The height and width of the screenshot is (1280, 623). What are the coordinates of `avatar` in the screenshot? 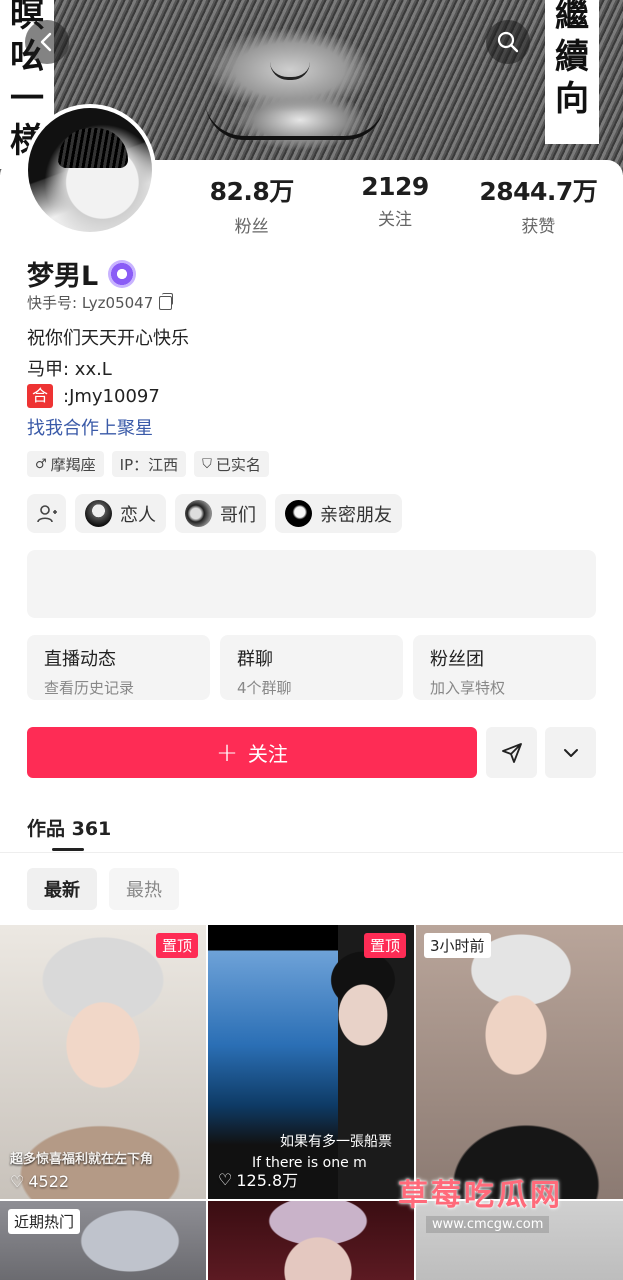 It's located at (90, 170).